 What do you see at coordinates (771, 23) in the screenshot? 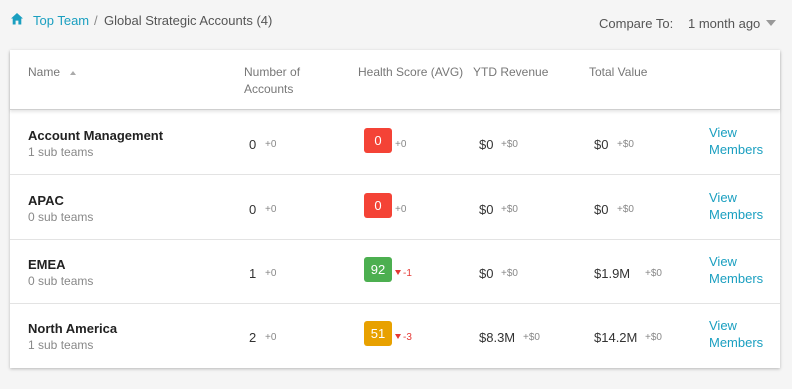
I see `chevron-down-icon` at bounding box center [771, 23].